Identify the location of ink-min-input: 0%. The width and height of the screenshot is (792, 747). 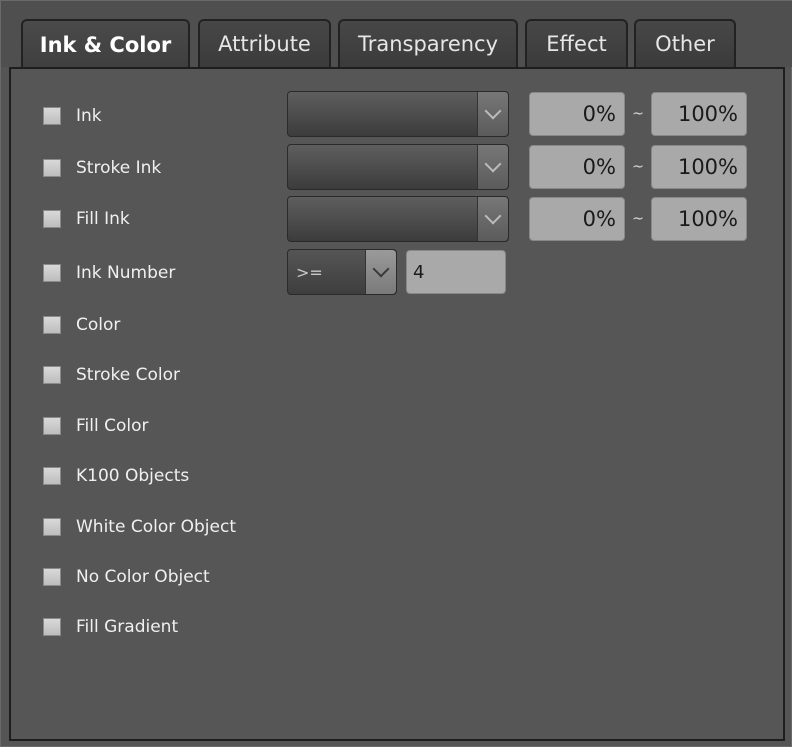
(577, 114).